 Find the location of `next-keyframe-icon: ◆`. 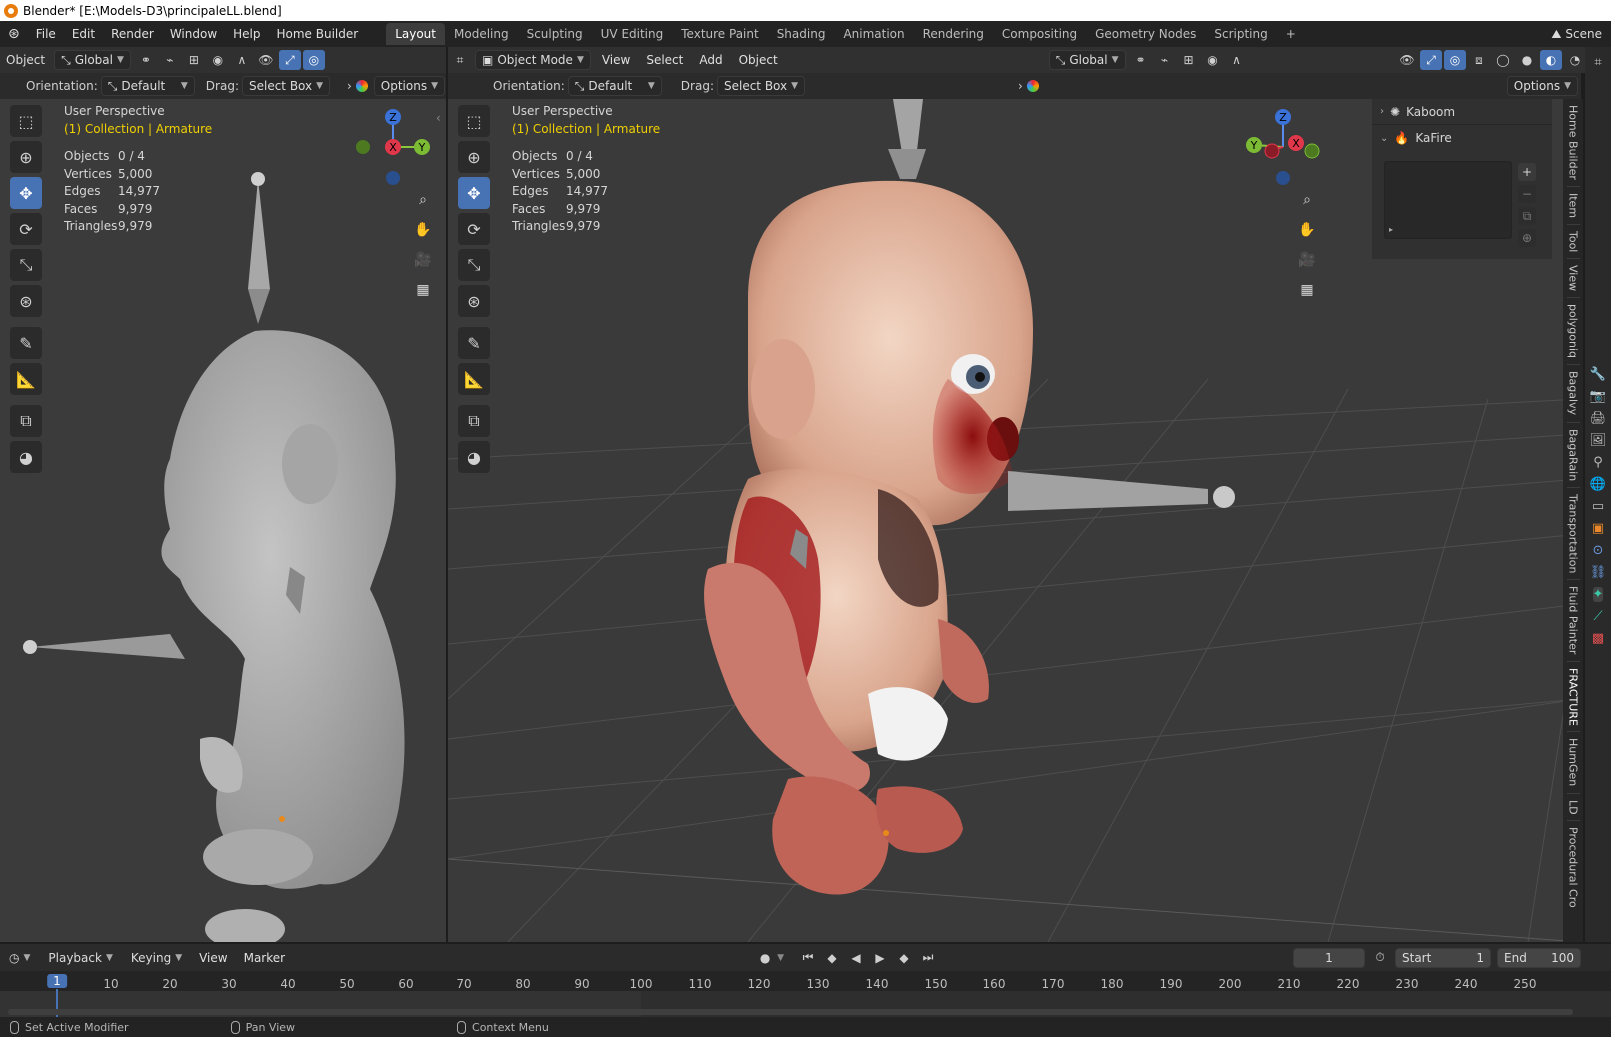

next-keyframe-icon: ◆ is located at coordinates (904, 958).